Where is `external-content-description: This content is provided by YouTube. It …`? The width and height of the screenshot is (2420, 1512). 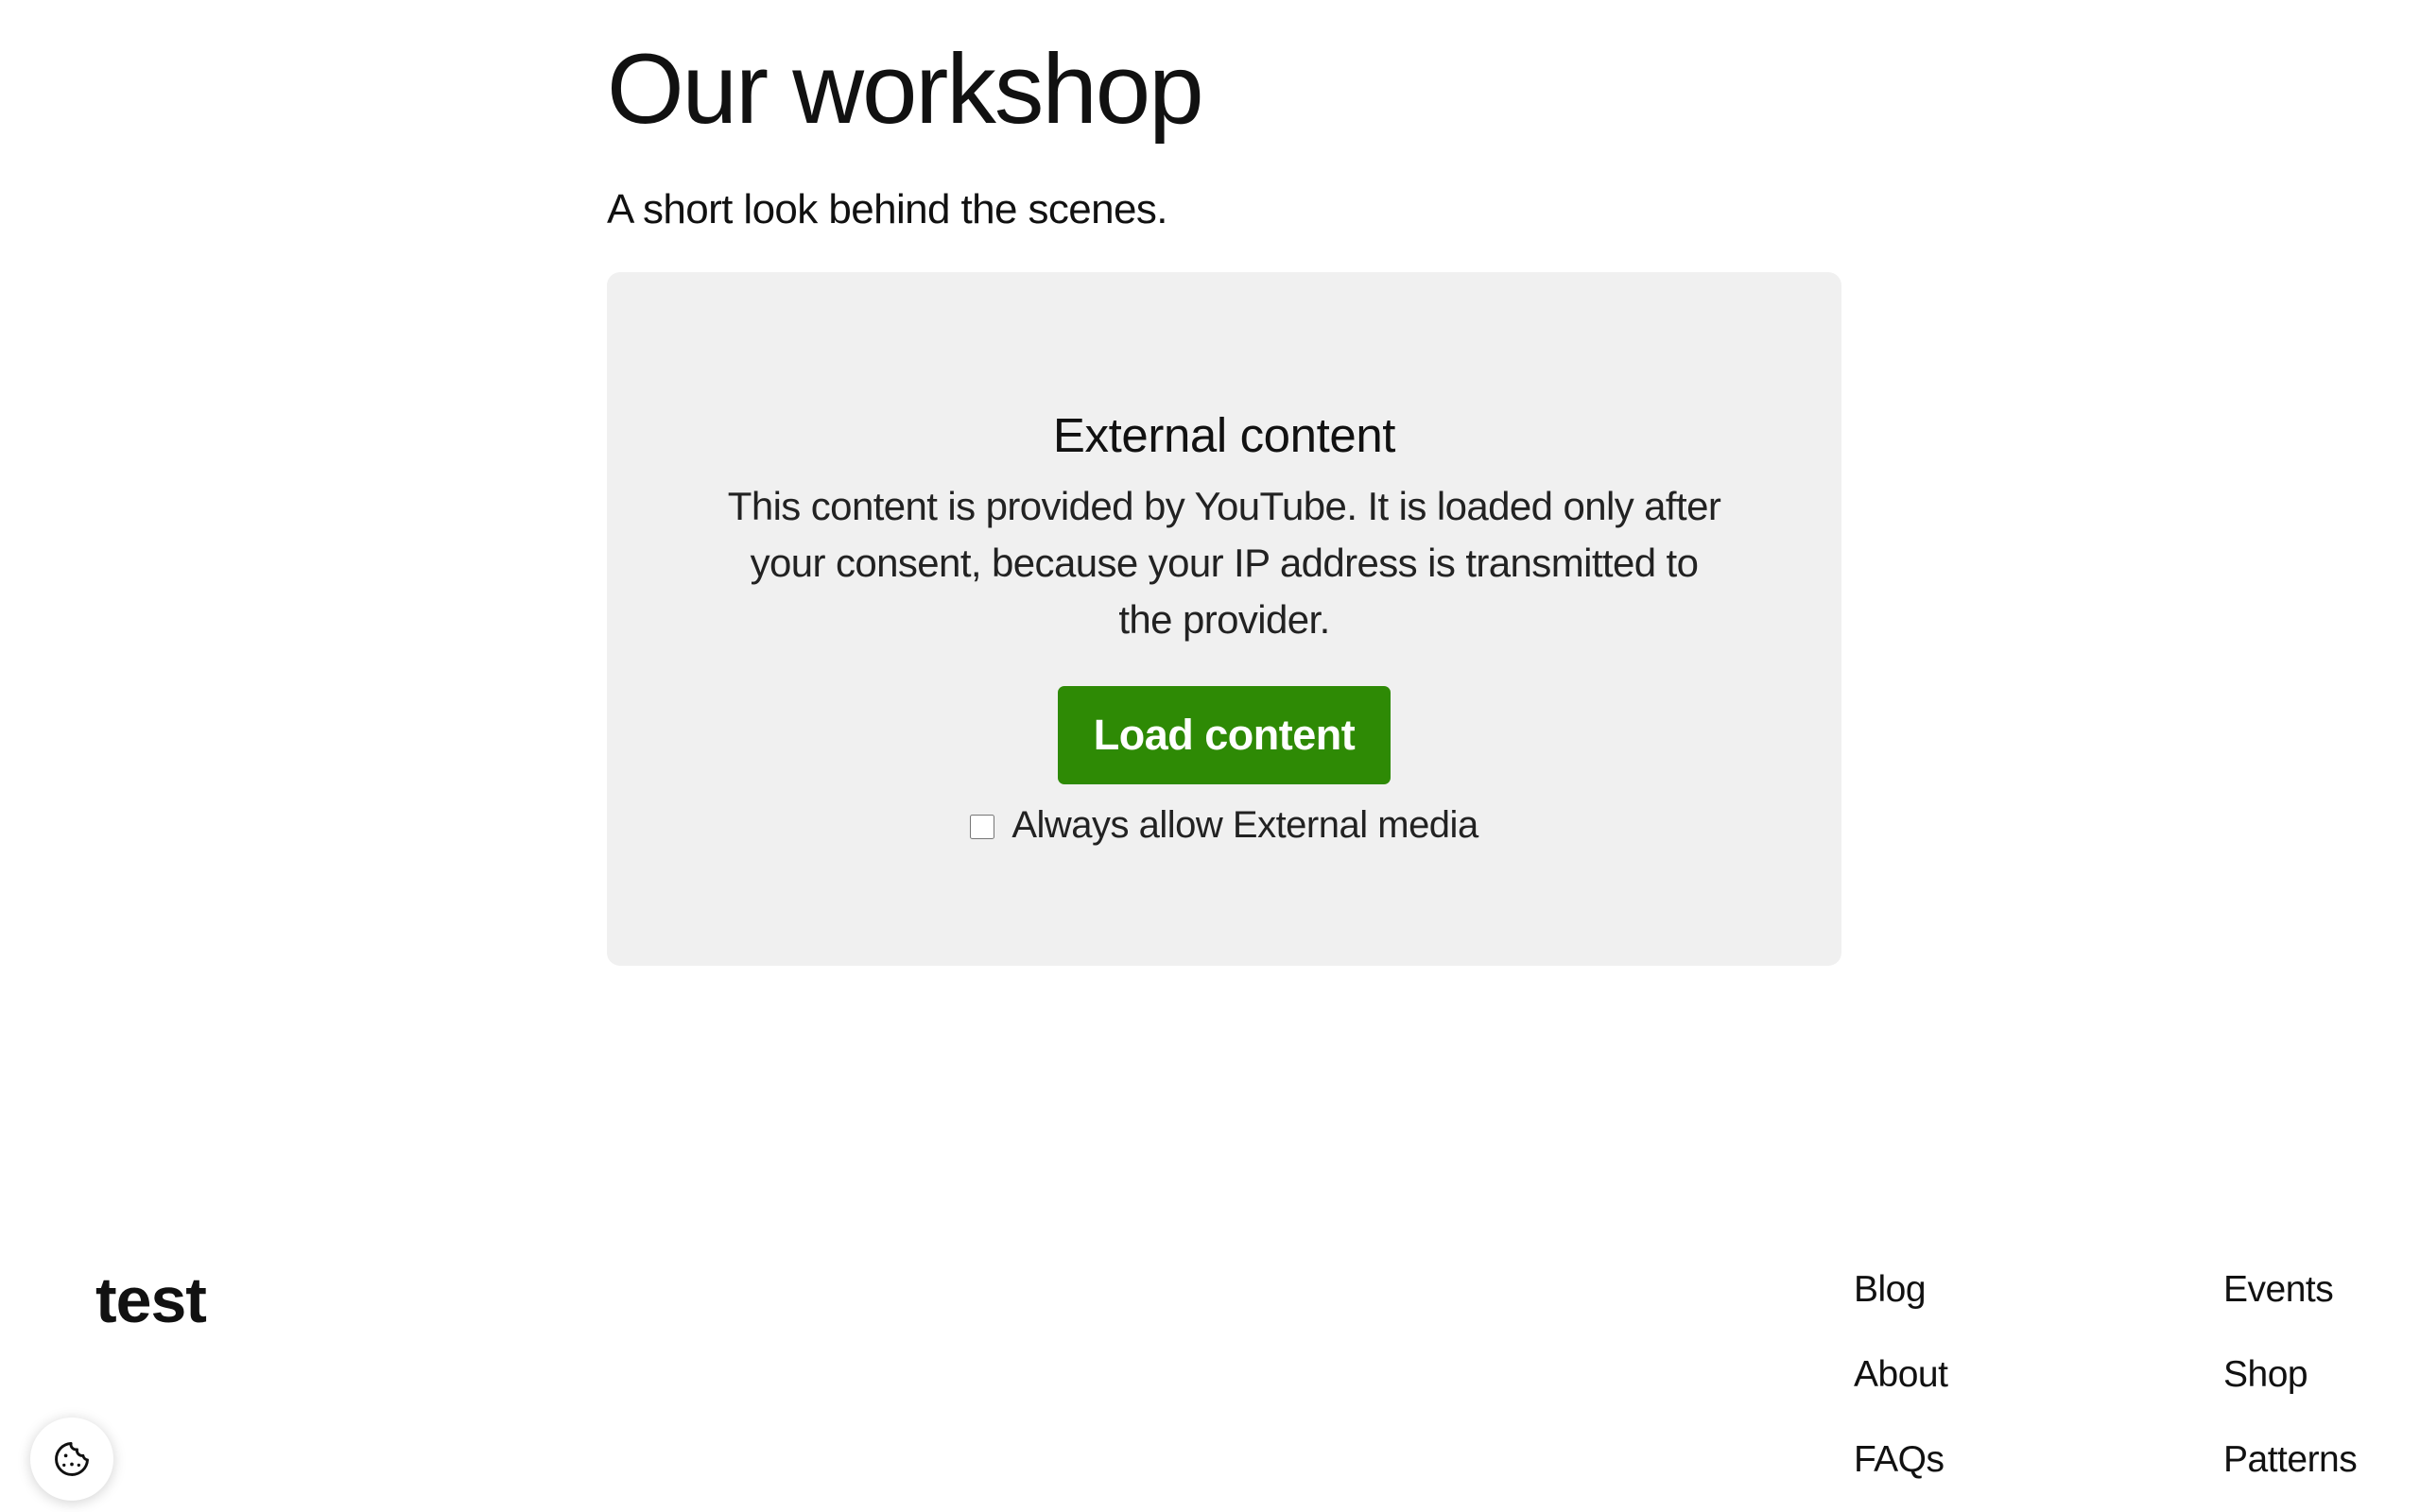
external-content-description: This content is provided by YouTube. It … is located at coordinates (1224, 563).